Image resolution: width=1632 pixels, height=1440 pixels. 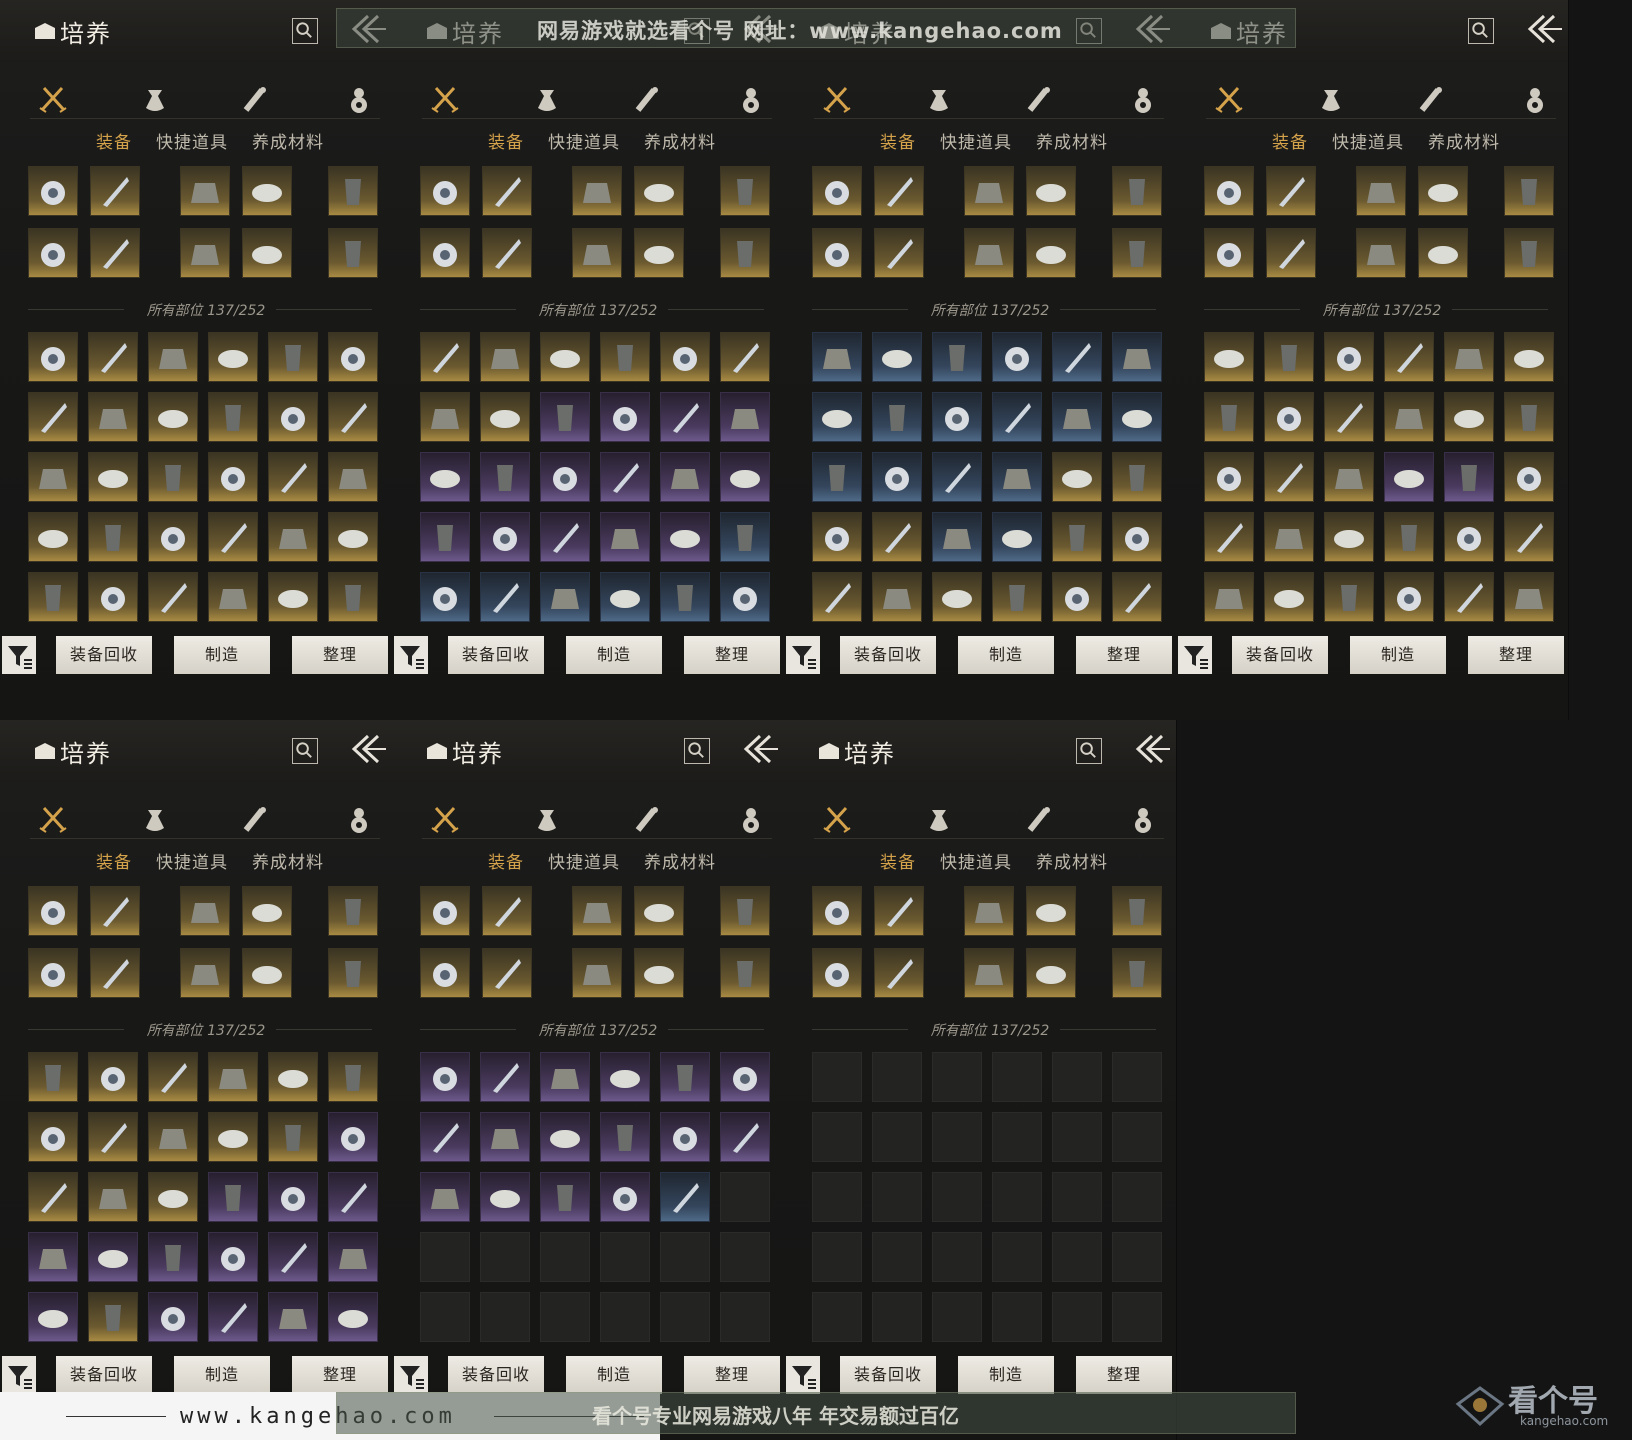 What do you see at coordinates (547, 819) in the screenshot?
I see `category-tab-pouch` at bounding box center [547, 819].